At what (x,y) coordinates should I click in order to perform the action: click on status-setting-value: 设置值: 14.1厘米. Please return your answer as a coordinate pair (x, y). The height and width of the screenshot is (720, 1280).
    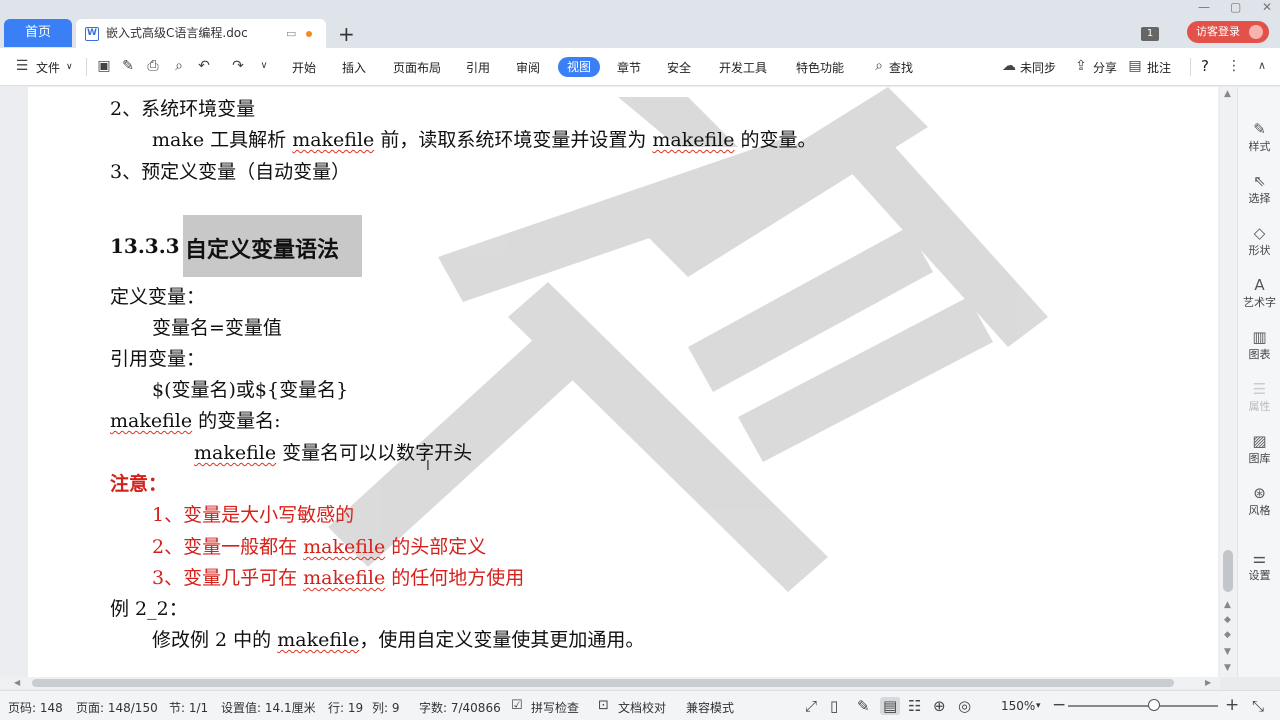
    Looking at the image, I should click on (268, 707).